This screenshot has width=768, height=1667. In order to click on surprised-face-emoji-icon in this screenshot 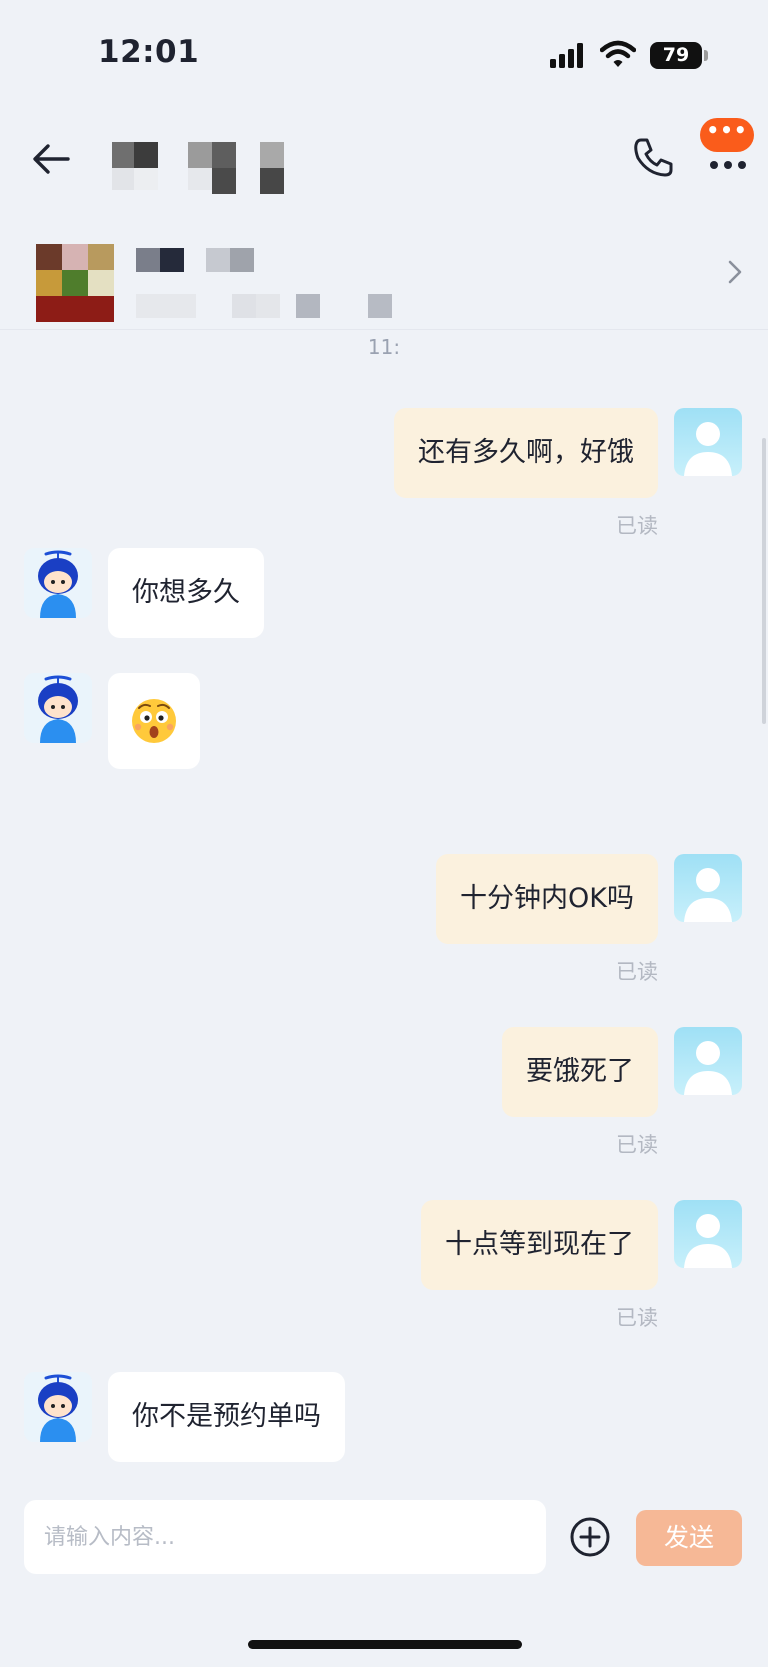, I will do `click(154, 721)`.